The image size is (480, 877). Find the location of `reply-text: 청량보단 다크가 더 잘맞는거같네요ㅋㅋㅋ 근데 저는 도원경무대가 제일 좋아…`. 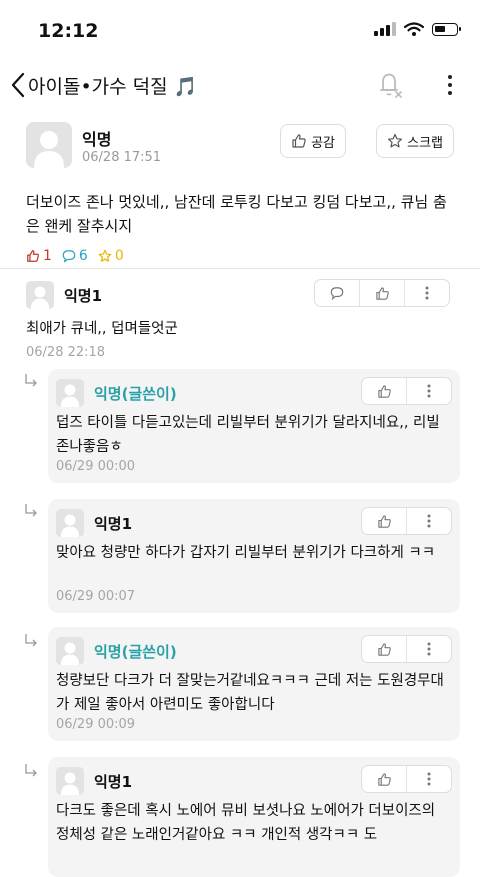

reply-text: 청량보단 다크가 더 잘맞는거같네요ㅋㅋㅋ 근데 저는 도원경무대가 제일 좋아… is located at coordinates (250, 693).